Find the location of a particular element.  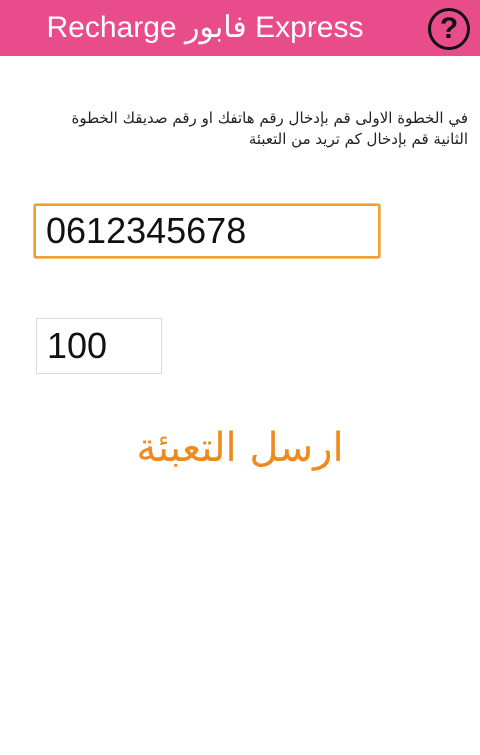

send-recharge-button: ارسل التعبئة is located at coordinates (240, 448).